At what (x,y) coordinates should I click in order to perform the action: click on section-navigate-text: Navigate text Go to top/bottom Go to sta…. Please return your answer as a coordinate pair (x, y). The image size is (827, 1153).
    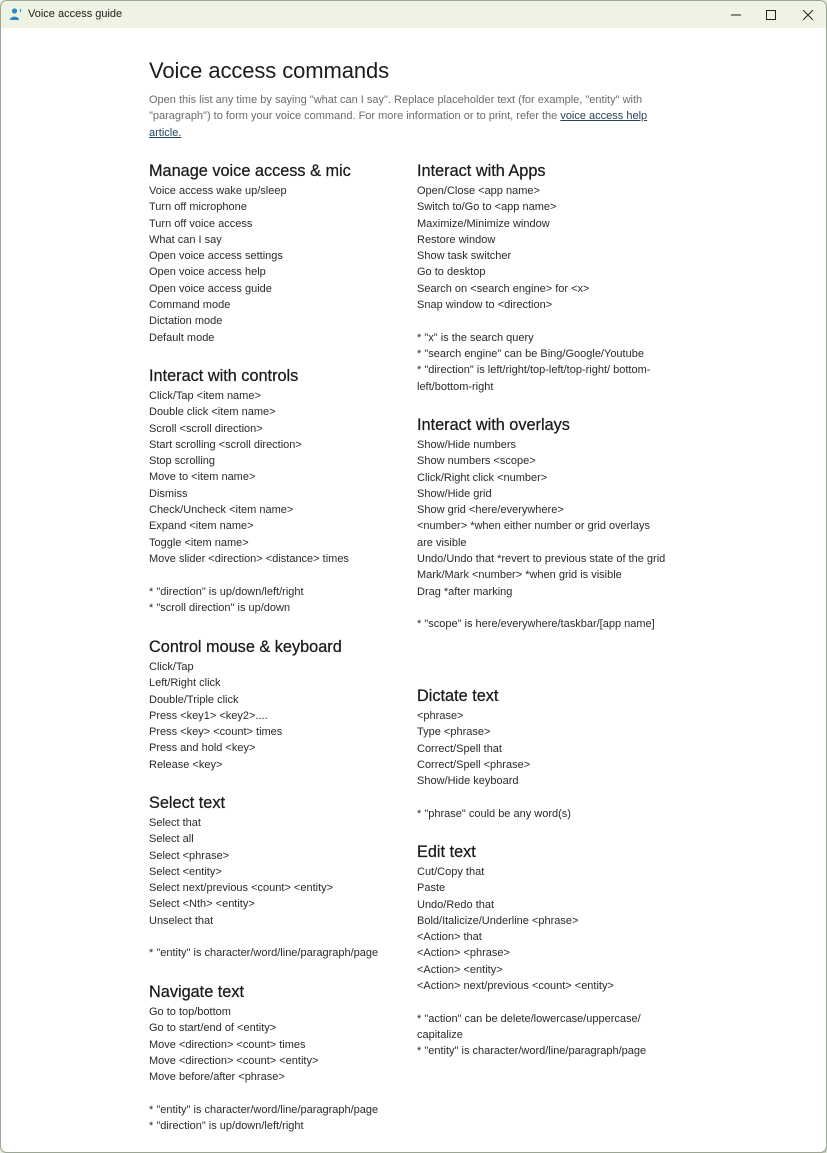
    Looking at the image, I should click on (280, 1057).